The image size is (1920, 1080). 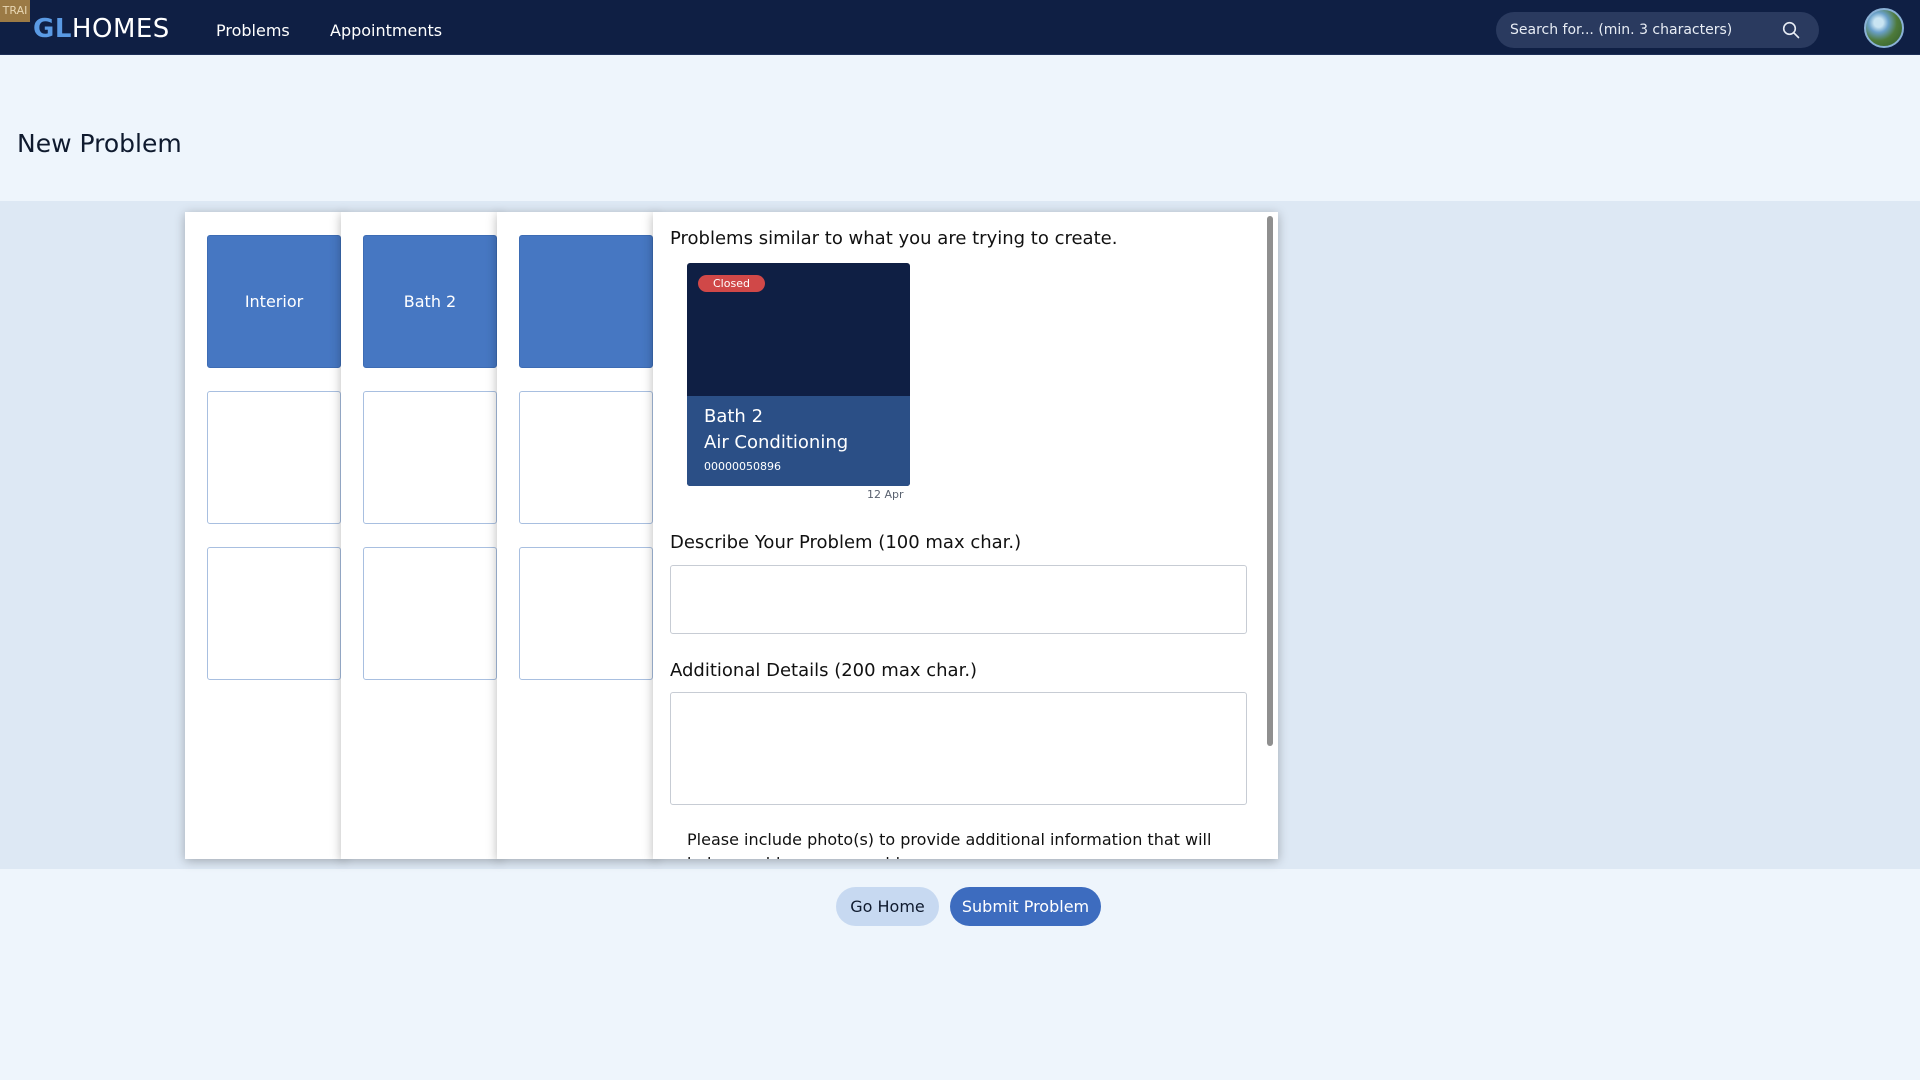 I want to click on nav-appointments-link: Appointments, so click(x=386, y=30).